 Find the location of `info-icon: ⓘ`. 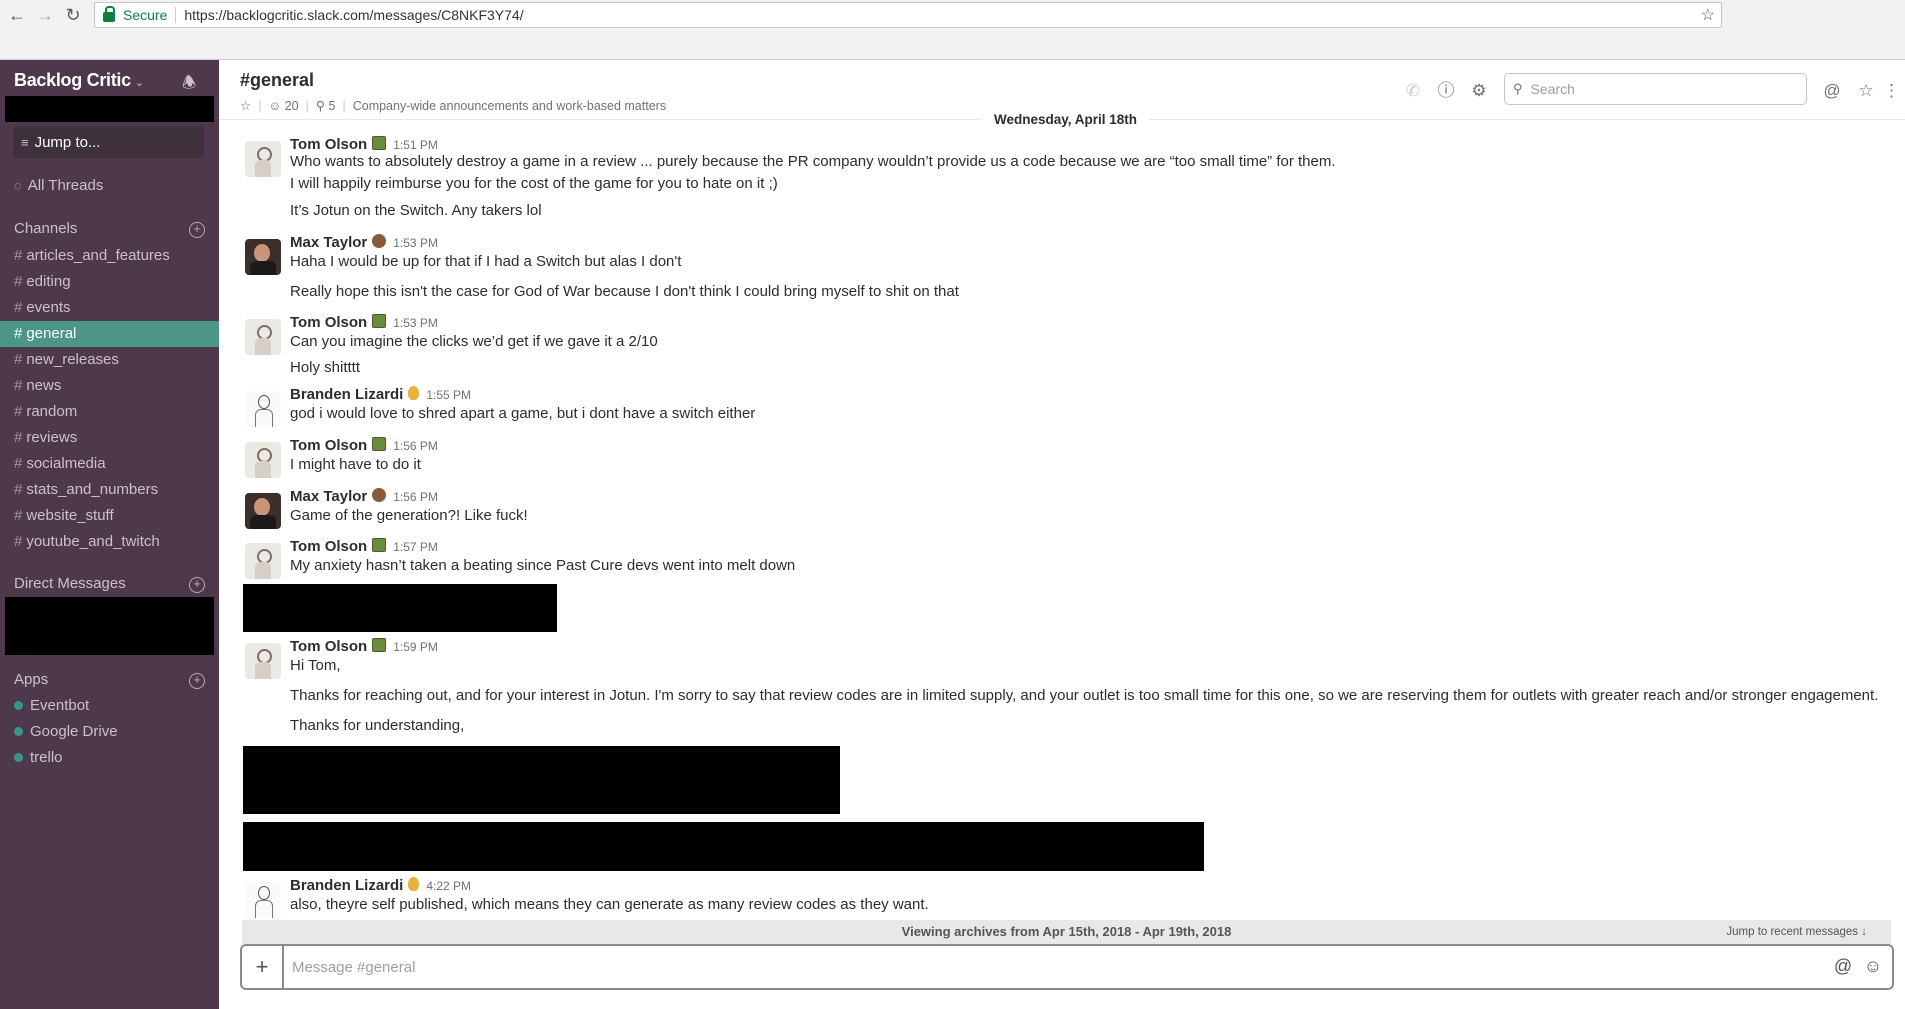

info-icon: ⓘ is located at coordinates (1446, 91).